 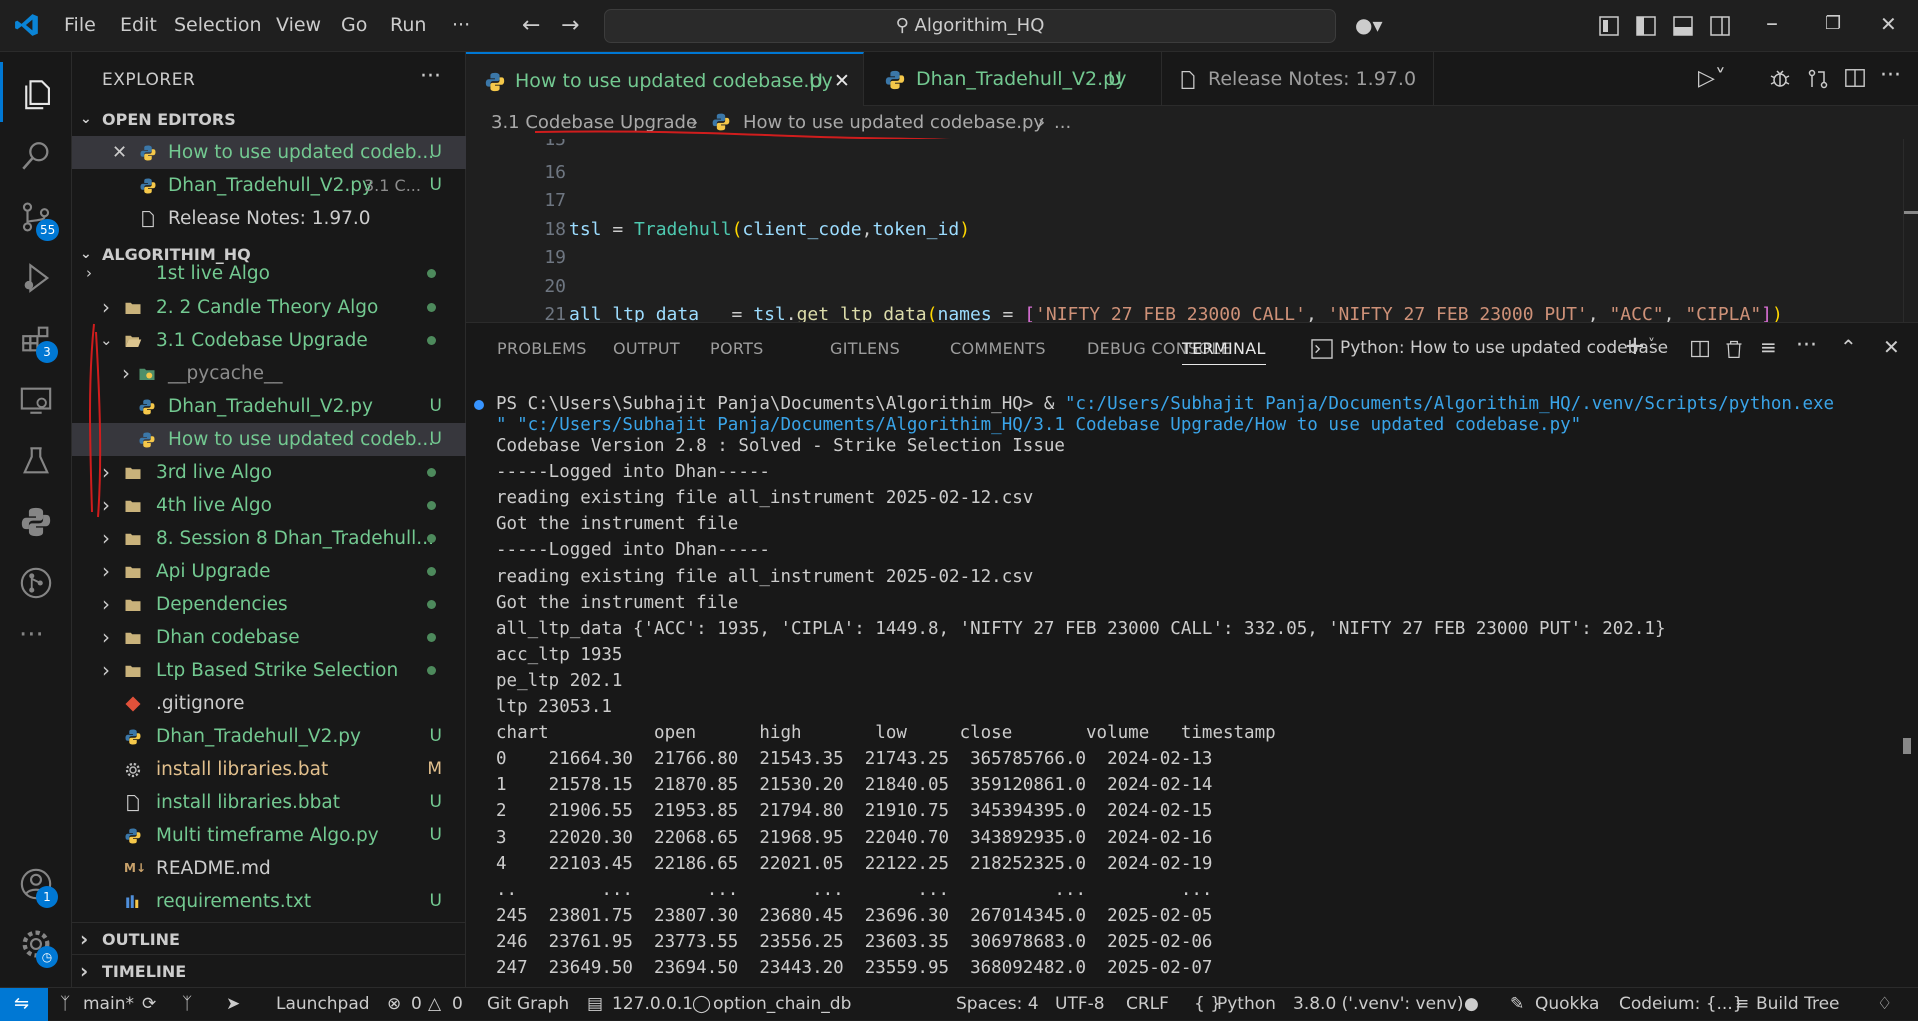 What do you see at coordinates (865, 348) in the screenshot?
I see `panel-tab-gitlens: GITLENS` at bounding box center [865, 348].